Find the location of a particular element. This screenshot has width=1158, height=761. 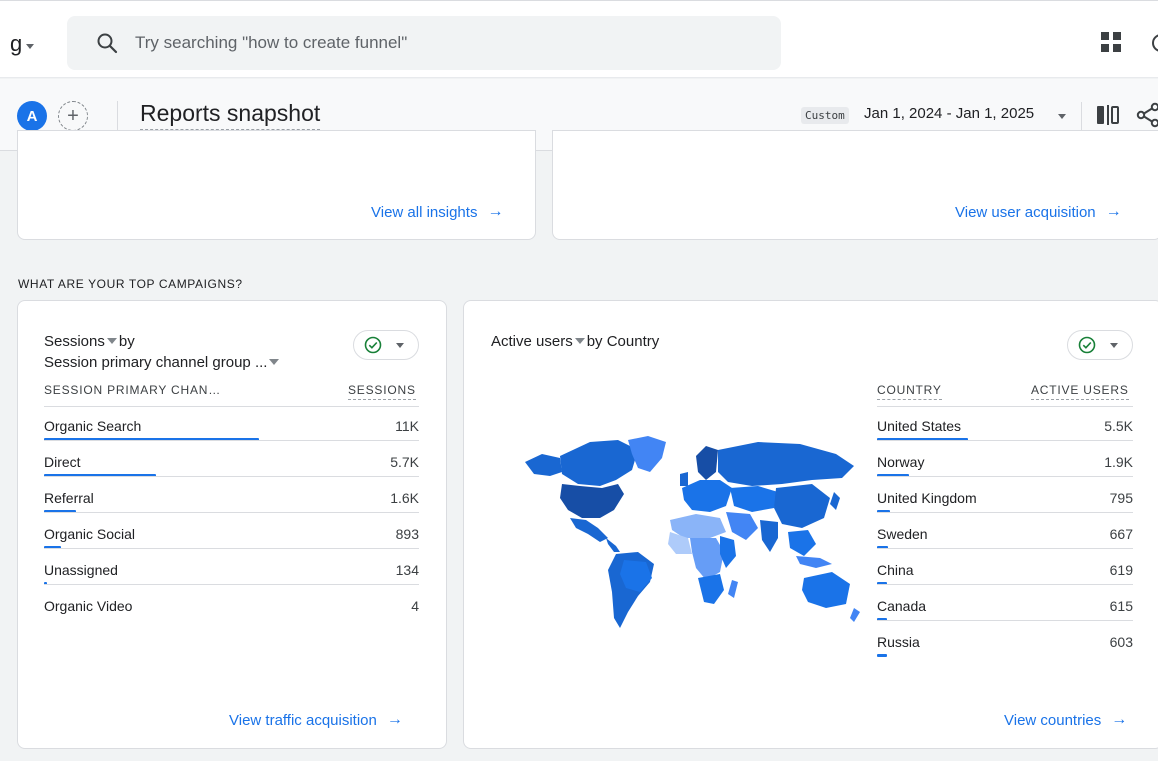

map-region-madagascar is located at coordinates (733, 589).